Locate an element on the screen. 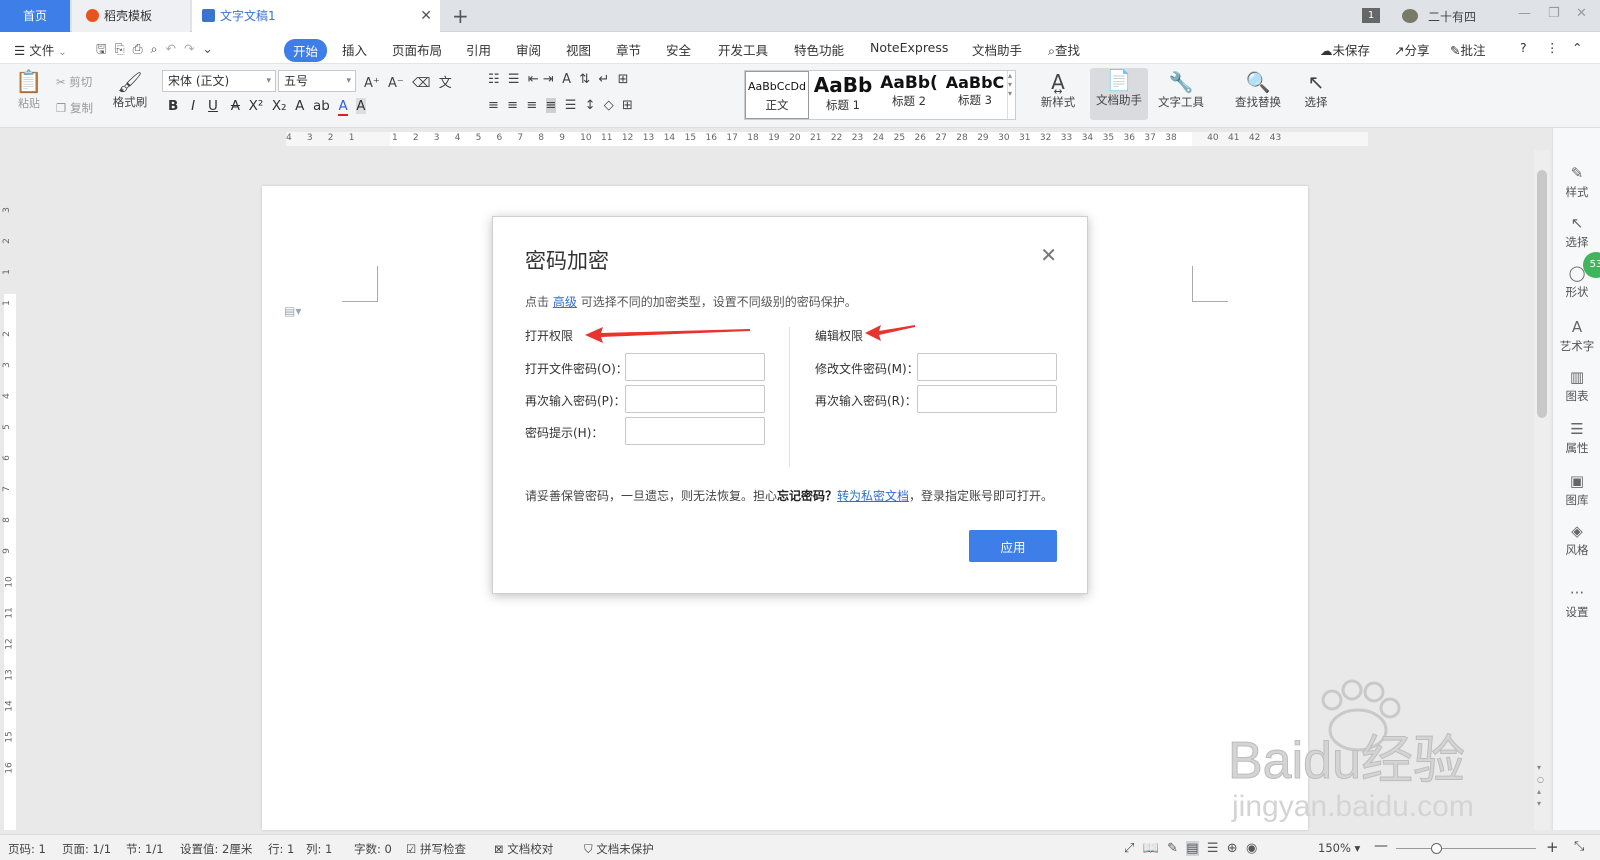  vertical-ruler: 3 2 1 1 2 3 4 5 6 7 8 9 10 11 12 13 14 15 16 is located at coordinates (9, 490).